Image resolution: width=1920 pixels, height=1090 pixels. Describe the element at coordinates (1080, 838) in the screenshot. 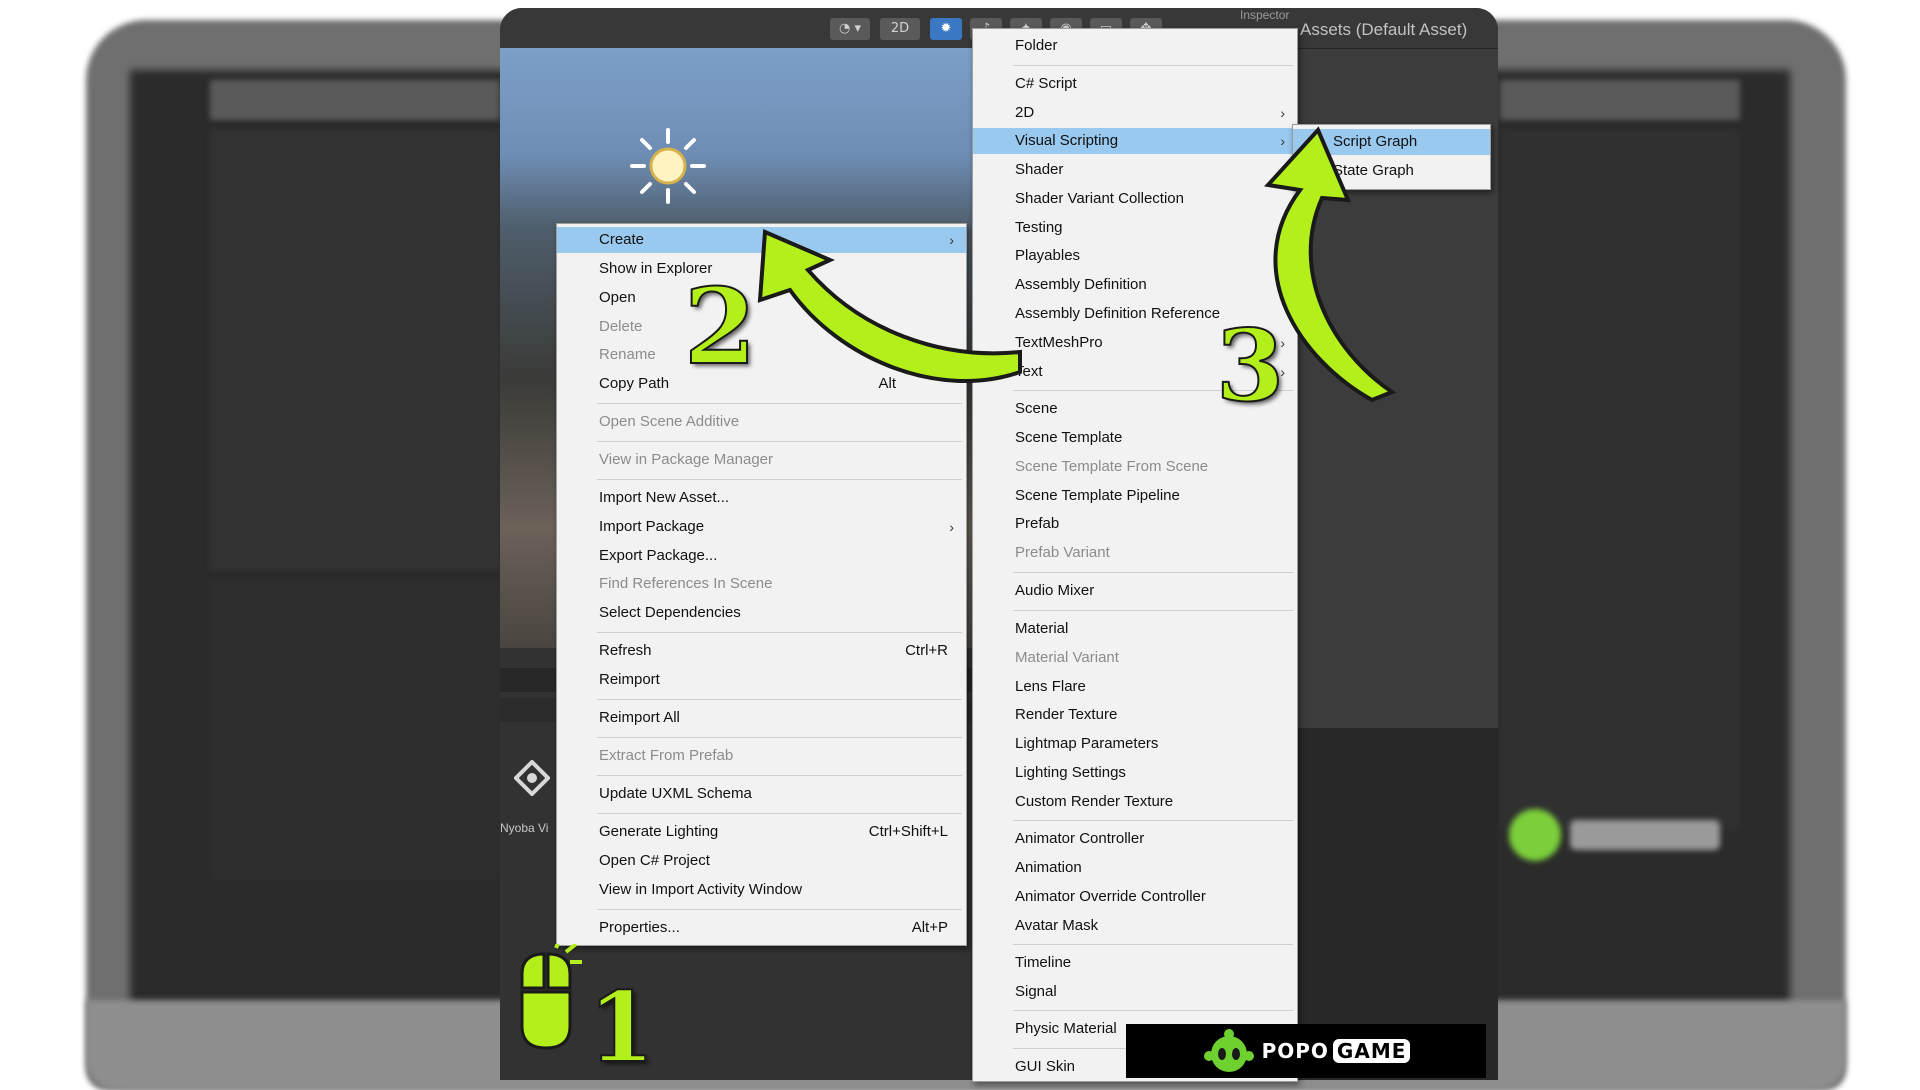

I see `menu-item-label: Animator Controller` at that location.